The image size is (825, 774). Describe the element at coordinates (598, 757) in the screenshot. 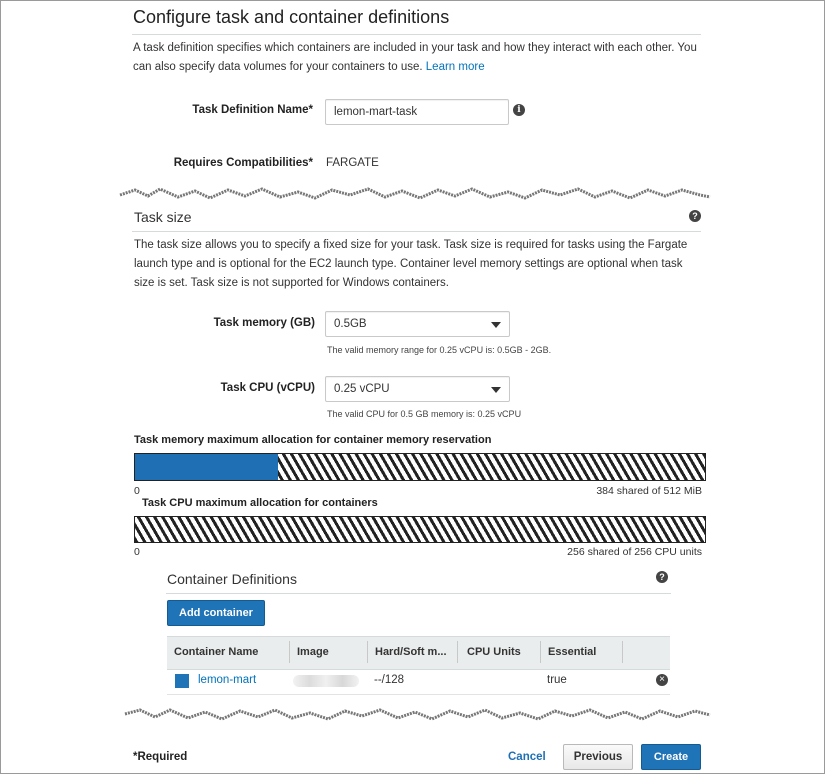

I see `previous-button: Previous` at that location.